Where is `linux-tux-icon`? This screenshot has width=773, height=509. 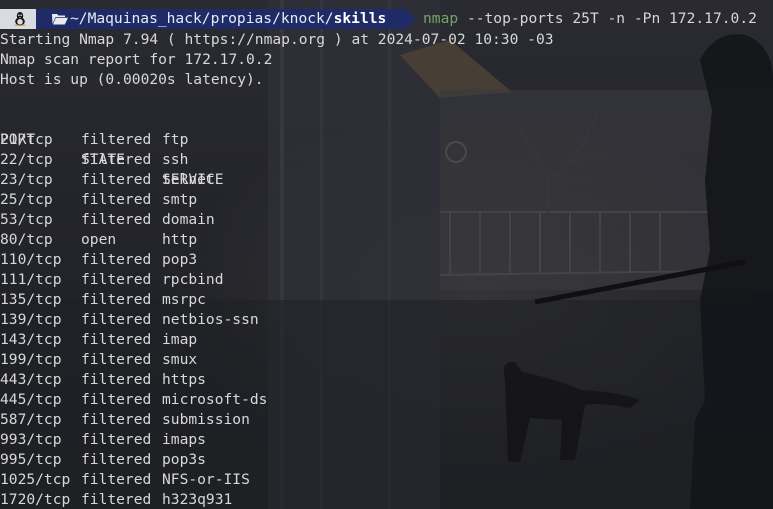
linux-tux-icon is located at coordinates (20, 19).